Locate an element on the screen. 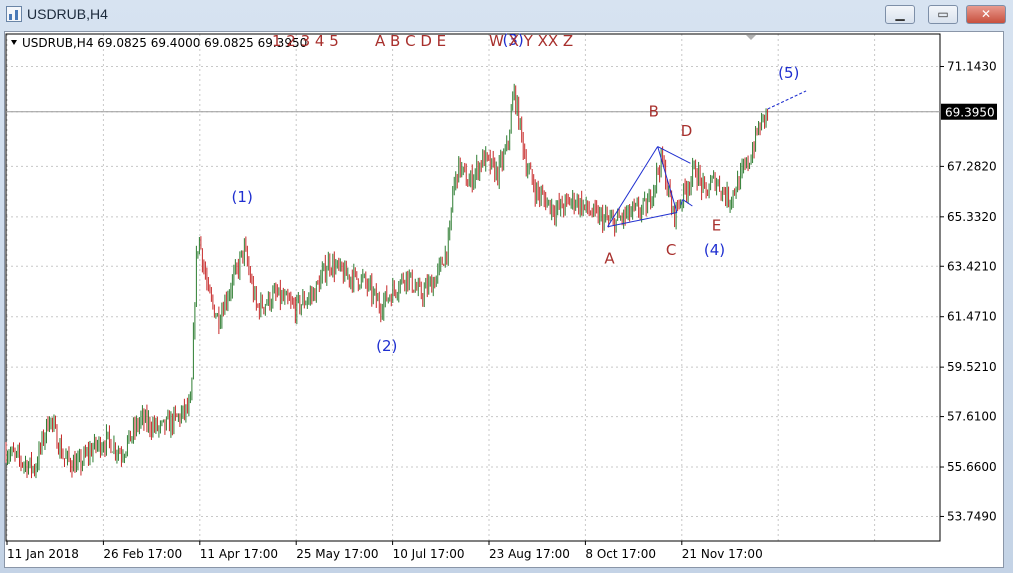  y-tick-label: 57.6100 is located at coordinates (972, 417).